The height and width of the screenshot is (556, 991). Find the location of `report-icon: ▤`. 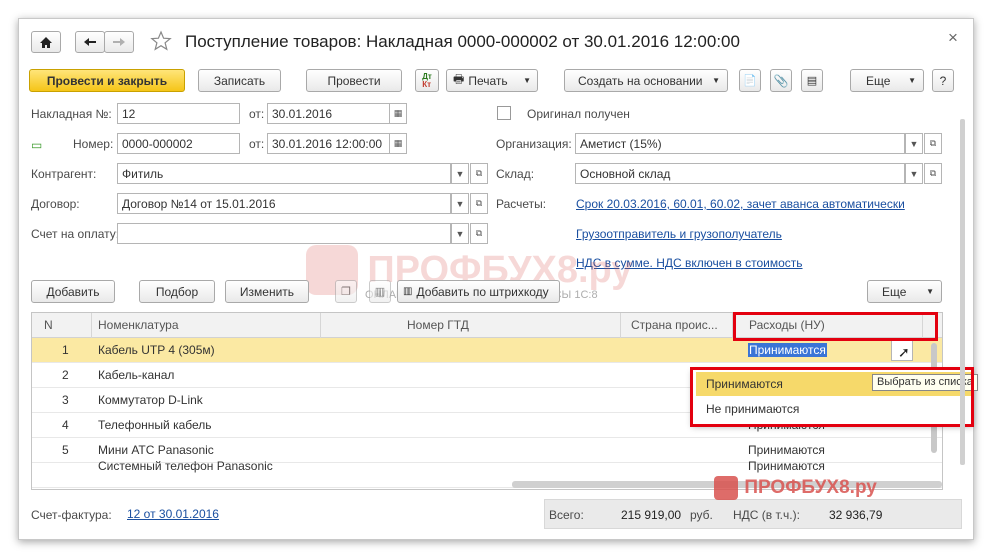

report-icon: ▤ is located at coordinates (812, 81).